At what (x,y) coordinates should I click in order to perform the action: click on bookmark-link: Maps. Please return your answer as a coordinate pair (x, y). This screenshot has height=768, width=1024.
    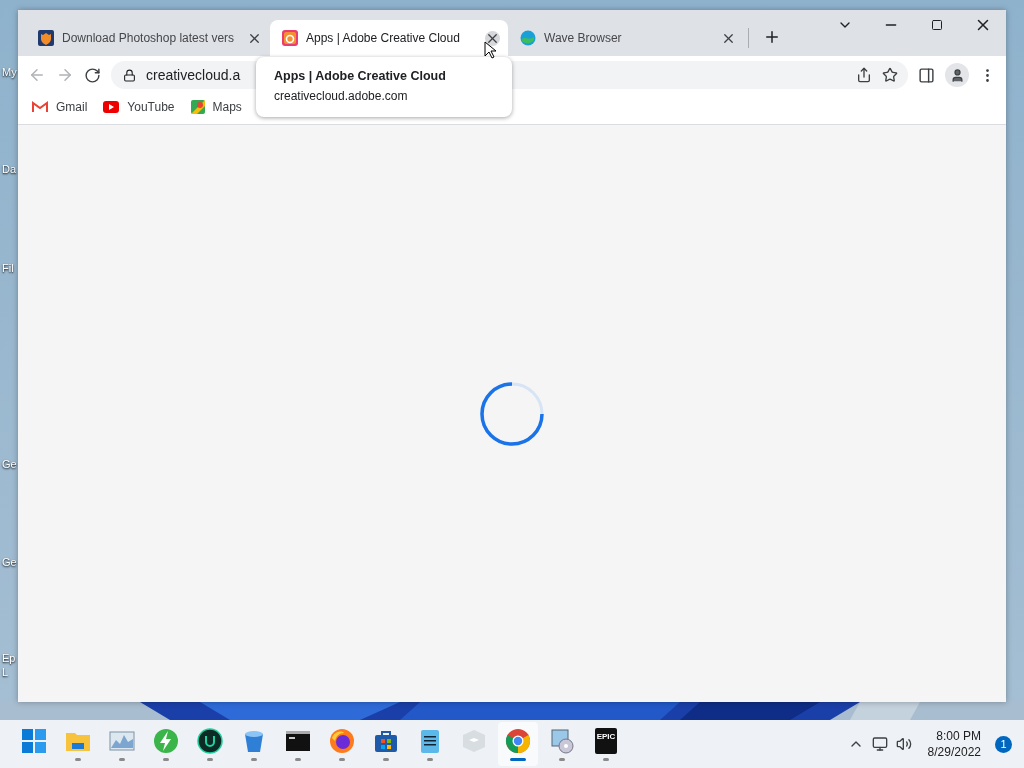
    Looking at the image, I should click on (216, 107).